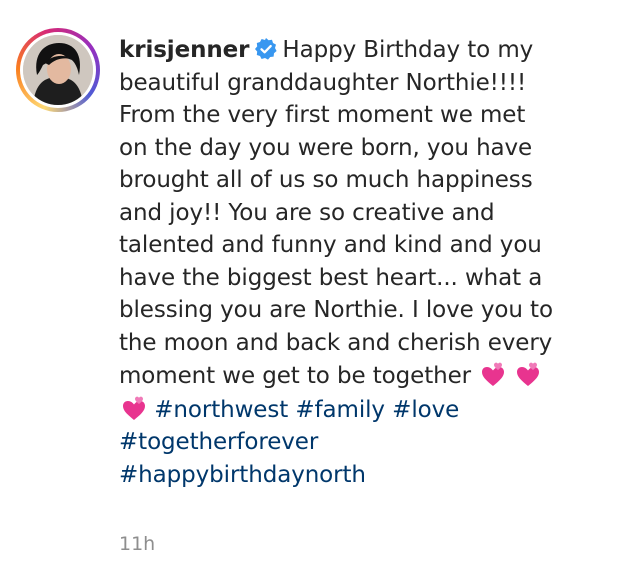  Describe the element at coordinates (242, 475) in the screenshot. I see `hashtag-link-happybirthdaynorth: #happybirthdaynorth` at that location.